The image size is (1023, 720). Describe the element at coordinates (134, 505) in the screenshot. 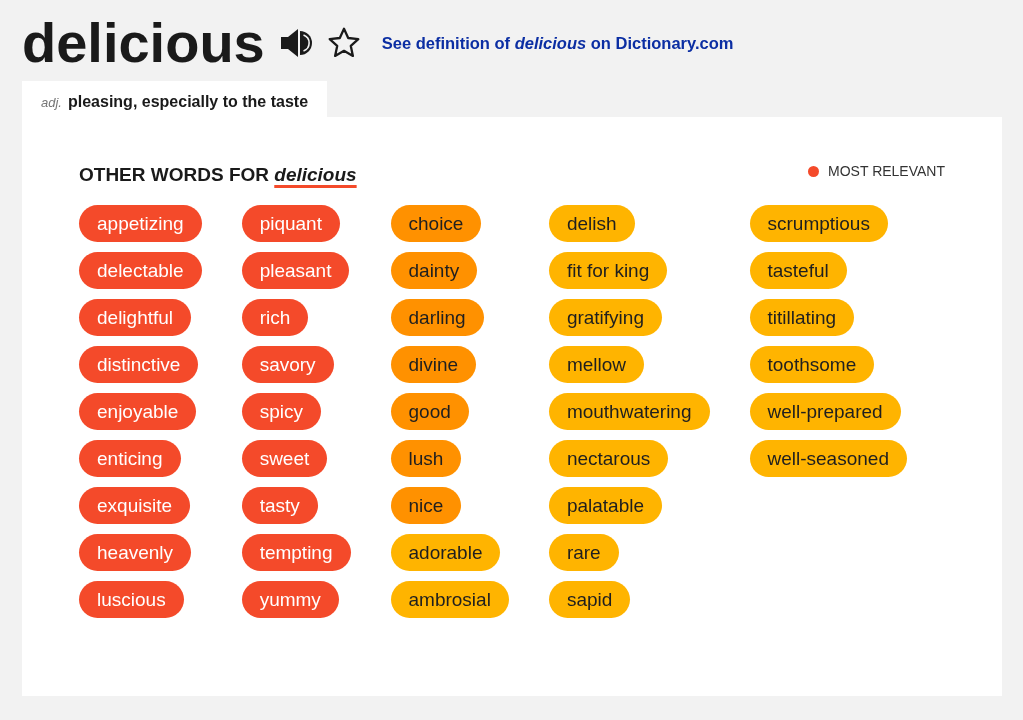

I see `synonym-link: exquisite` at that location.